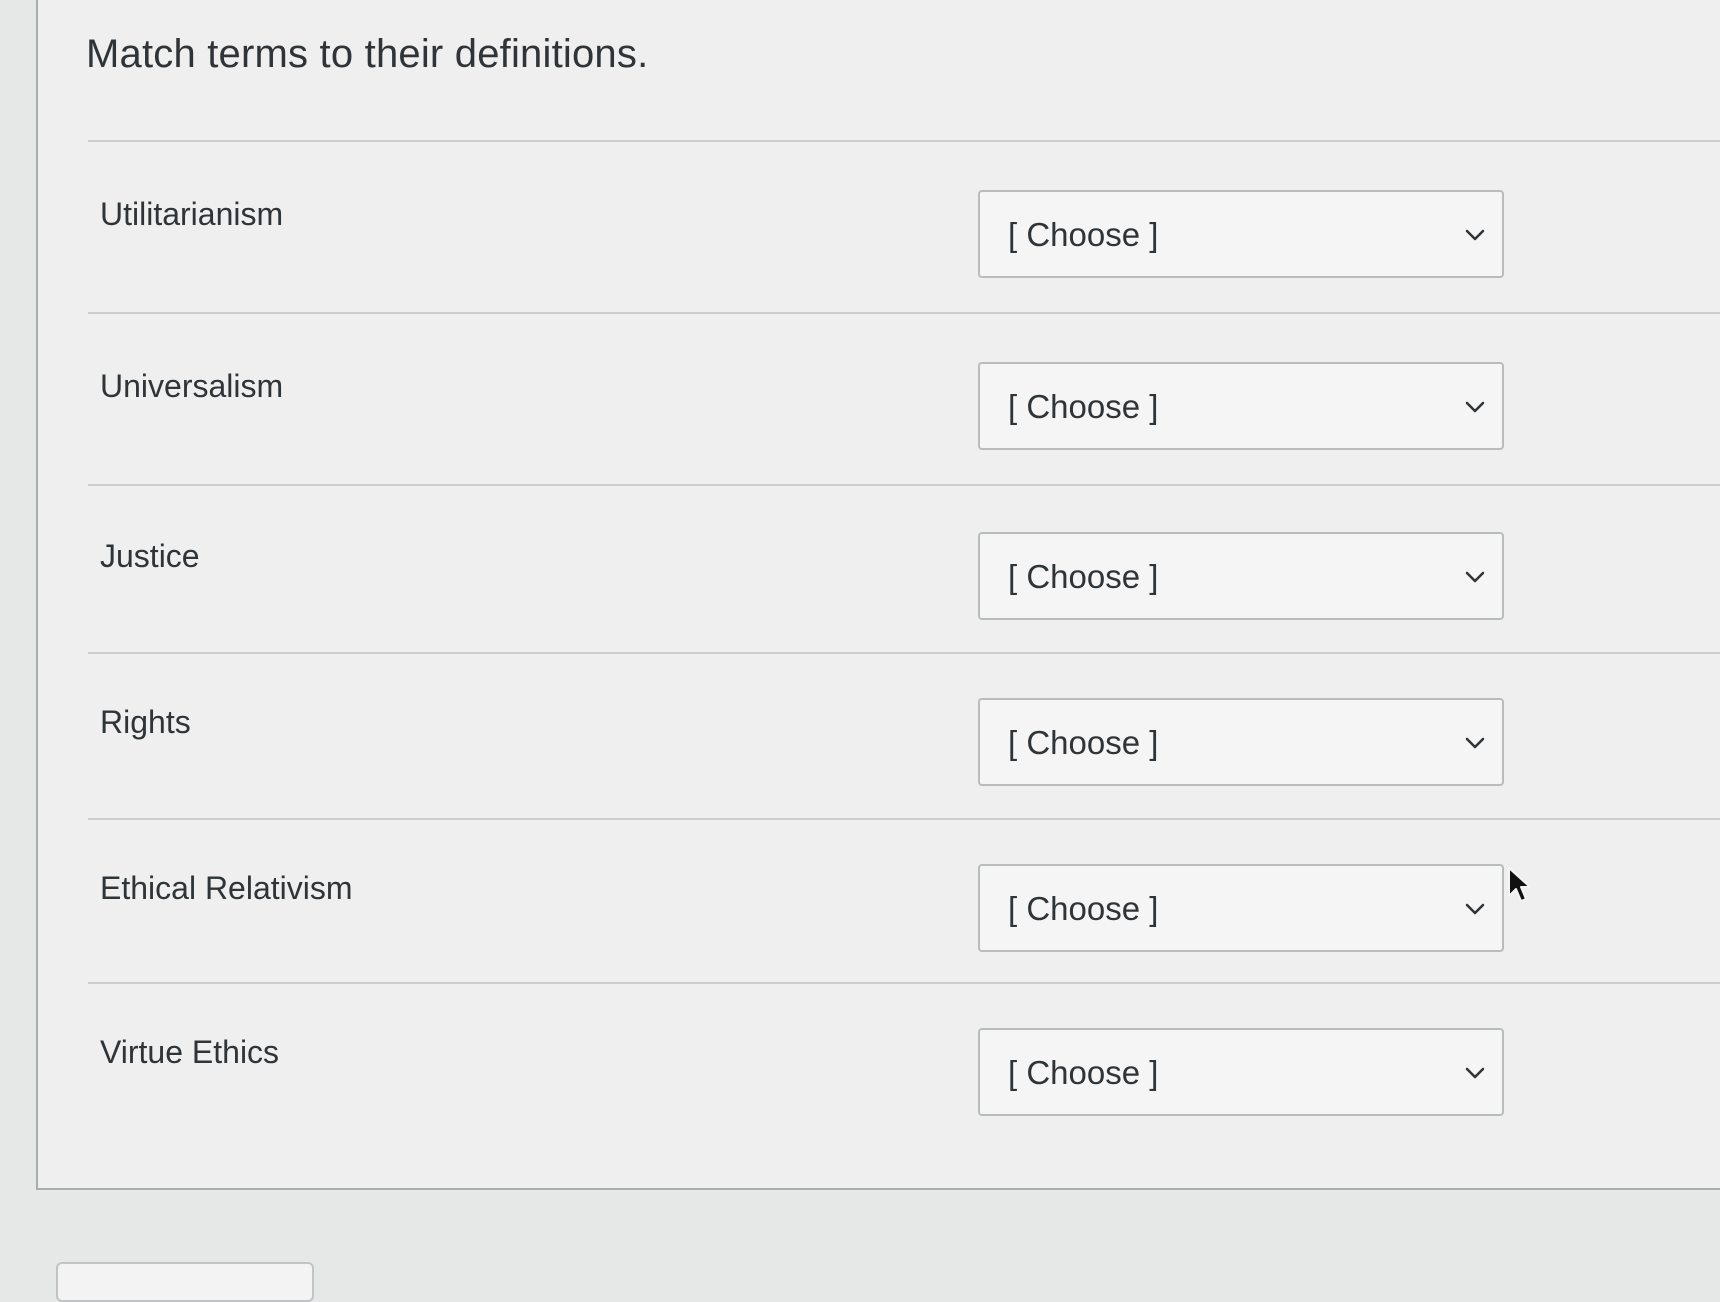  I want to click on term-label-rights: Rights, so click(145, 722).